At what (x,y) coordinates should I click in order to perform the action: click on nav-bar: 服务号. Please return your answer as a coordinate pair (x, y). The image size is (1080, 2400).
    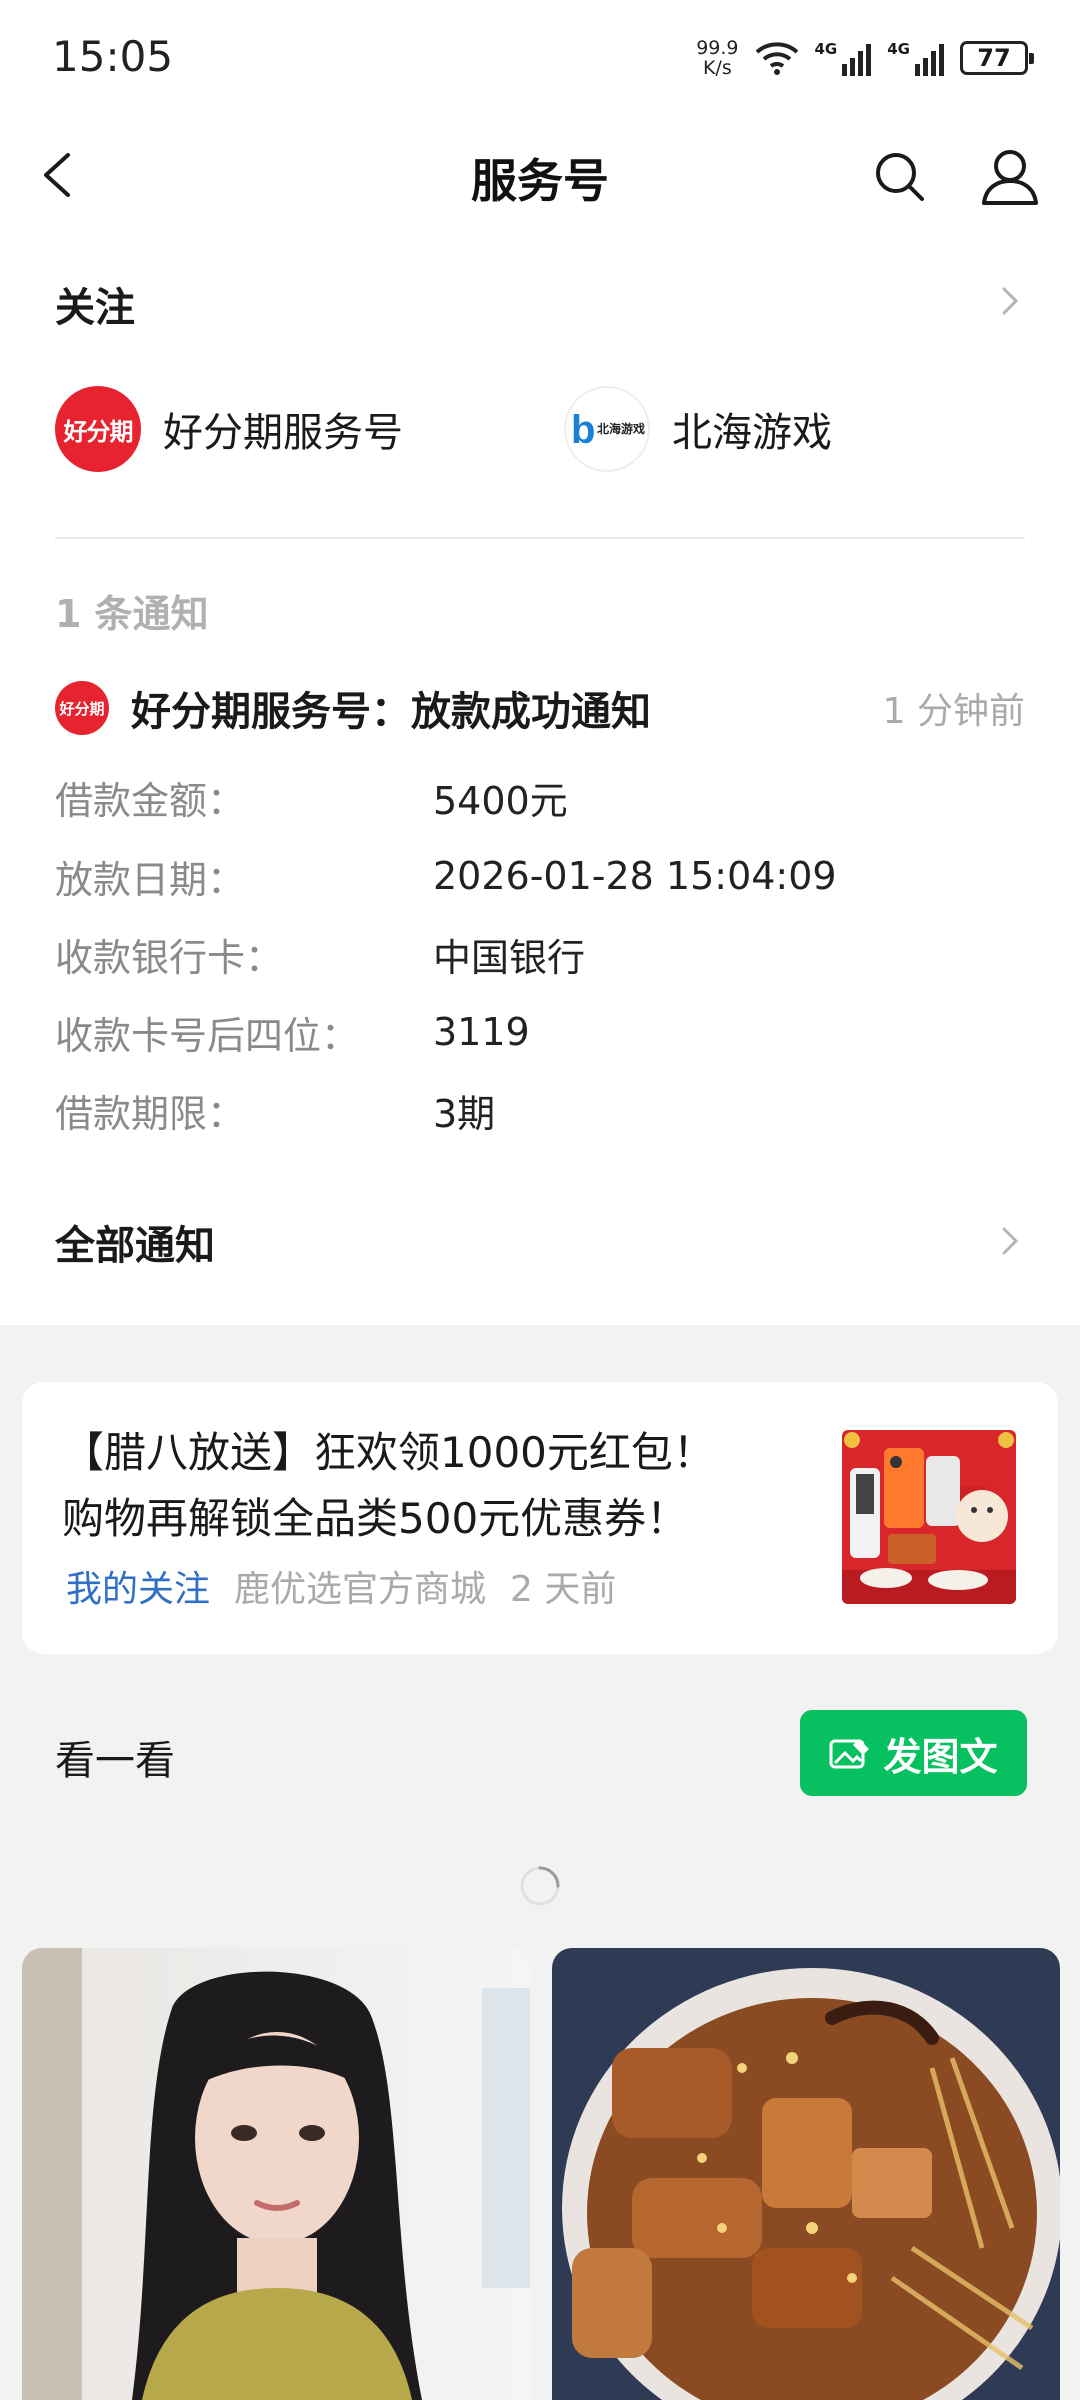
    Looking at the image, I should click on (540, 175).